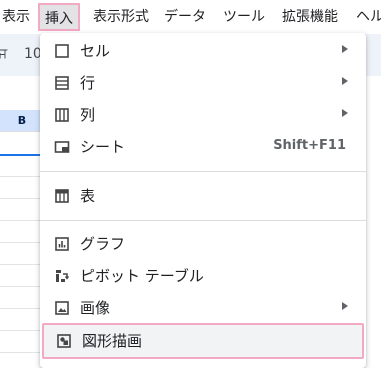 The width and height of the screenshot is (381, 368). What do you see at coordinates (310, 17) in the screenshot?
I see `menu-extensions: 拡張機能` at bounding box center [310, 17].